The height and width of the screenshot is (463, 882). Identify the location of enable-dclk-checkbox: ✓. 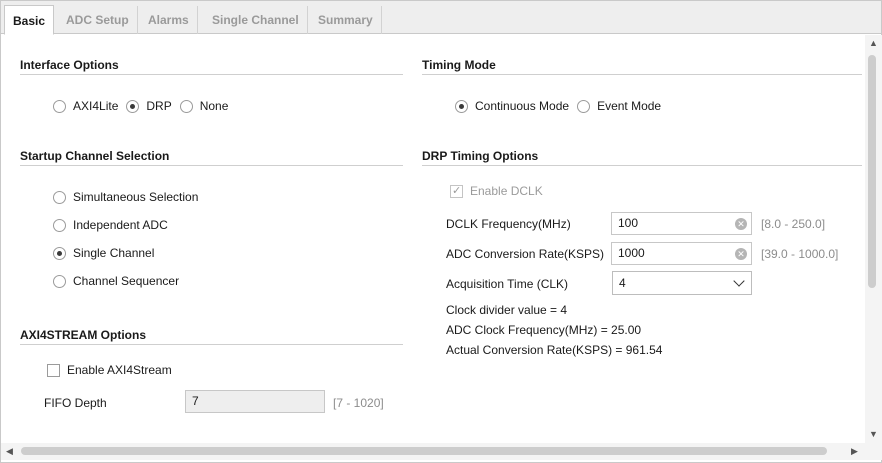
(456, 191).